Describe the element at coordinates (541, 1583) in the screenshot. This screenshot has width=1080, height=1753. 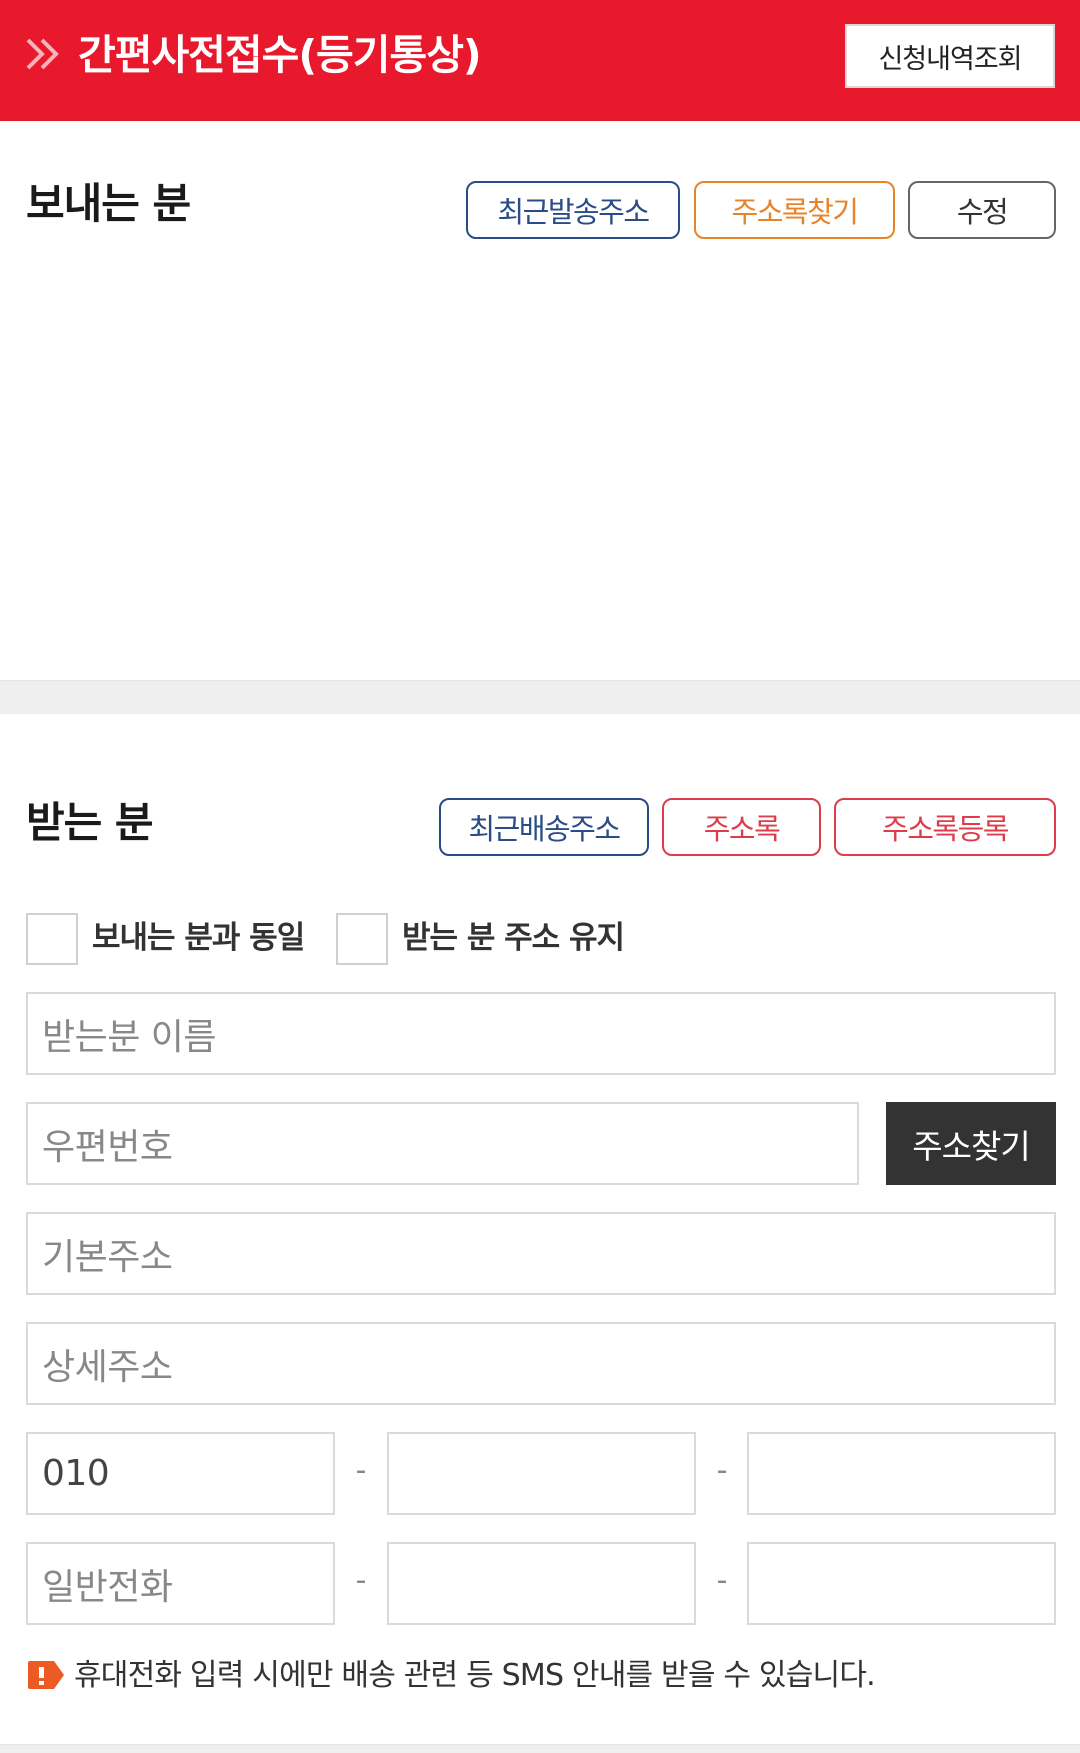
I see `landline-middle-input` at that location.